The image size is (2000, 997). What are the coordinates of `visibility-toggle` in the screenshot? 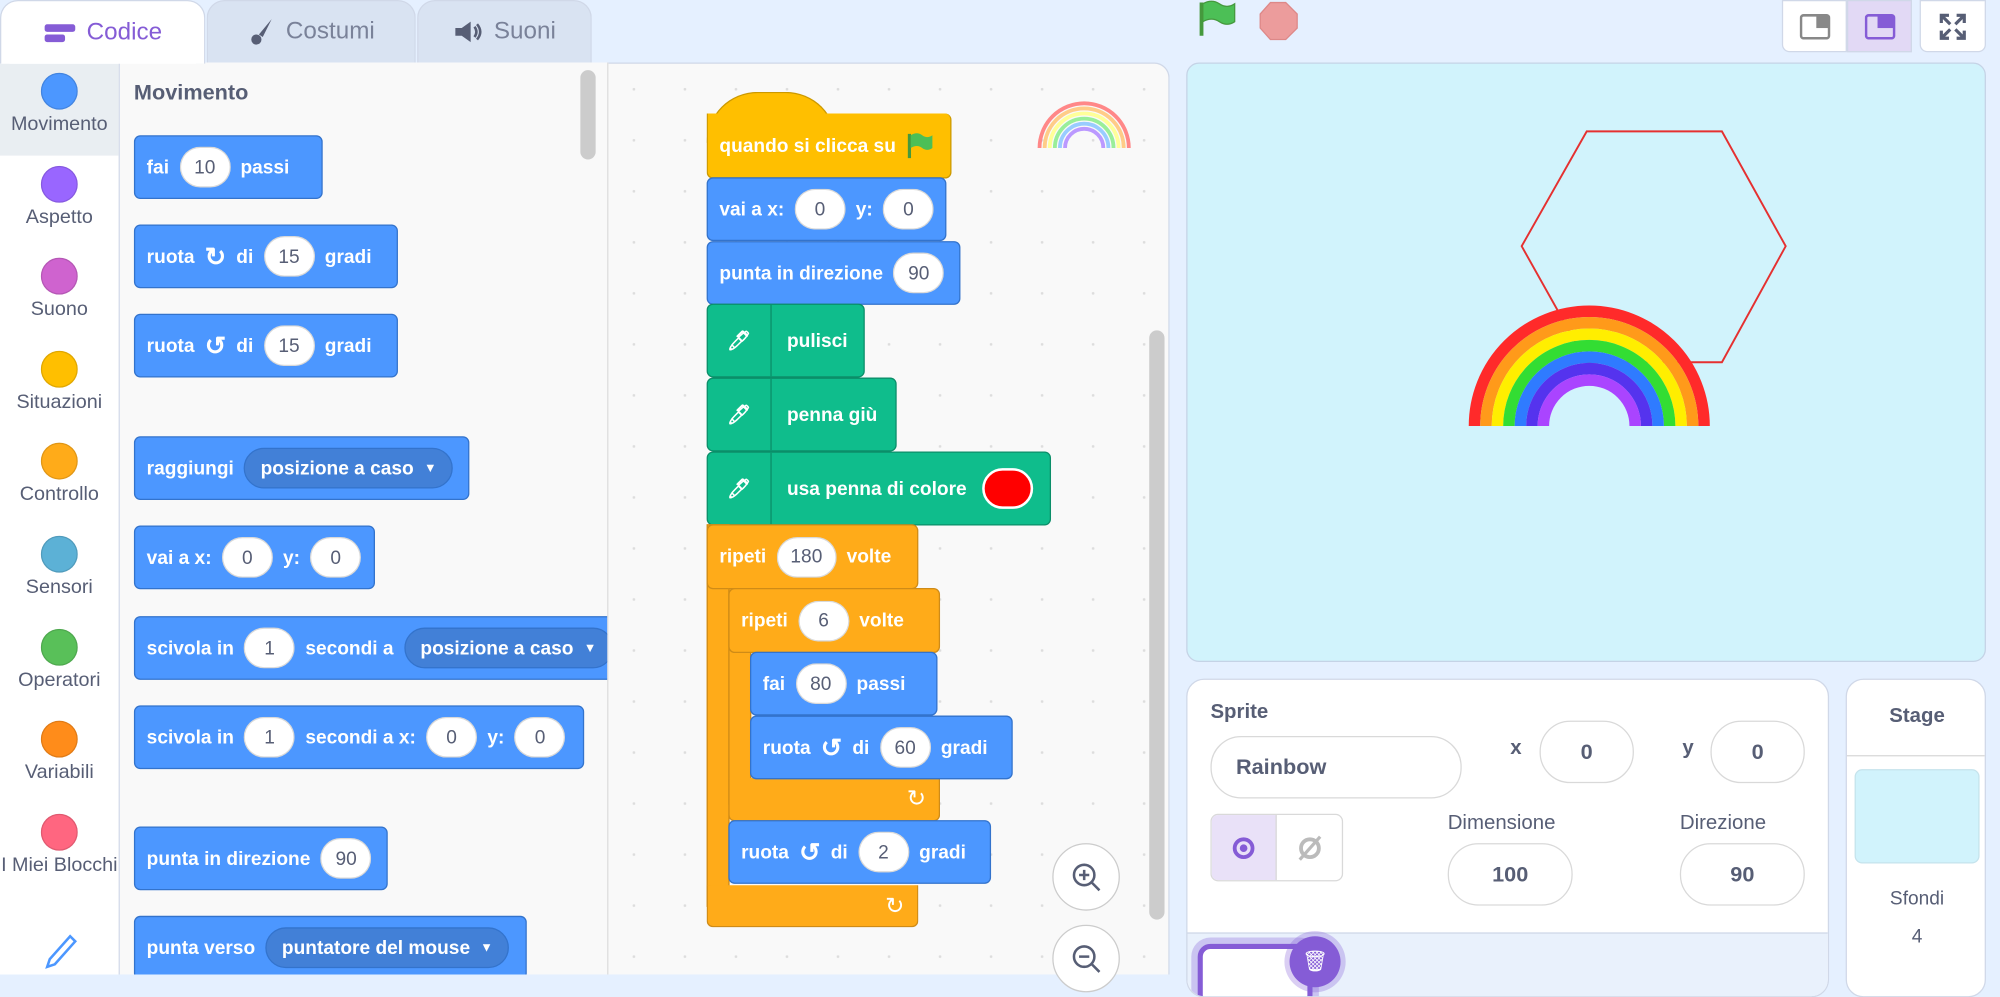 It's located at (1277, 847).